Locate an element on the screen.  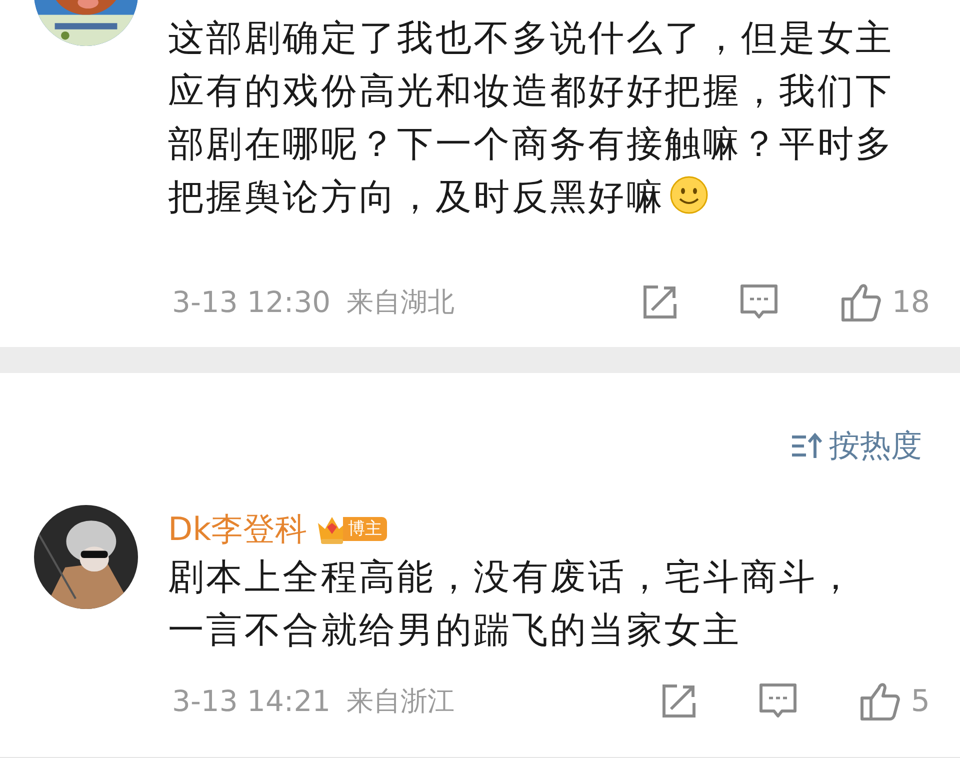
author-name: Dk李登科 is located at coordinates (238, 529).